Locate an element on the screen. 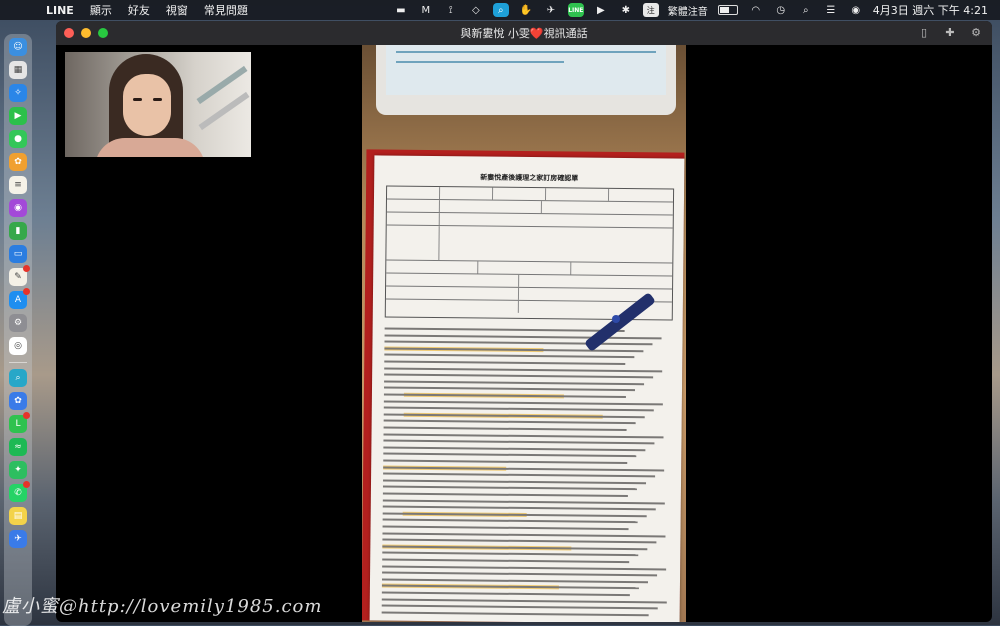 This screenshot has height=626, width=1000. maximize-button is located at coordinates (103, 33).